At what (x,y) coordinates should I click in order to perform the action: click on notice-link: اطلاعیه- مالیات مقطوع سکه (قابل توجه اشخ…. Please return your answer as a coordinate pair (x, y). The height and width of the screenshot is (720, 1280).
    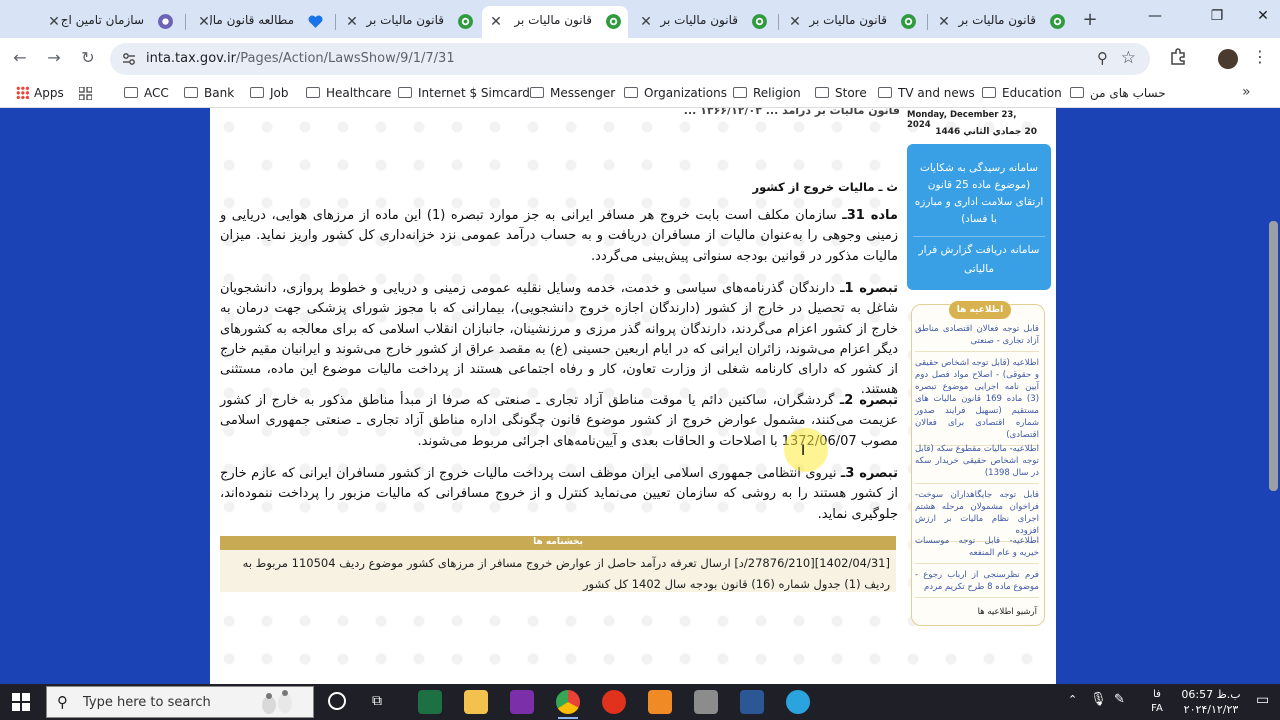
    Looking at the image, I should click on (977, 463).